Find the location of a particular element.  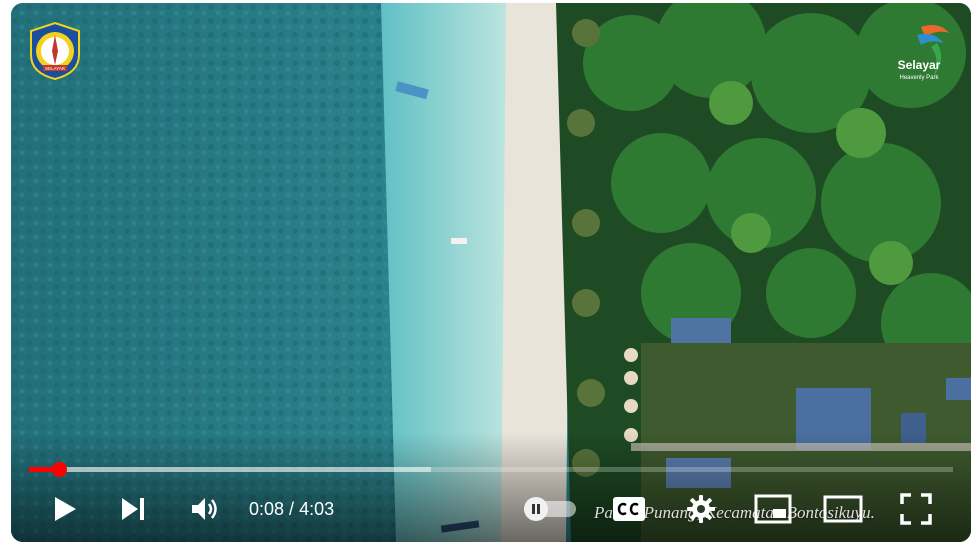

autoplay-toggle is located at coordinates (550, 509).